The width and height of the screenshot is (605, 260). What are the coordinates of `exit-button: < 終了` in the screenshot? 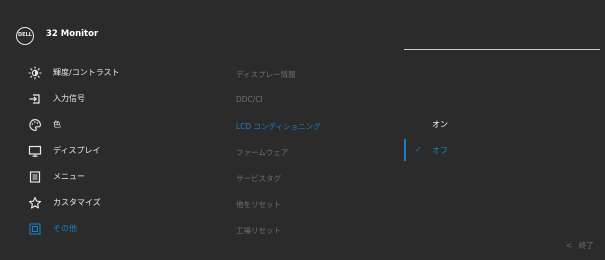 It's located at (580, 245).